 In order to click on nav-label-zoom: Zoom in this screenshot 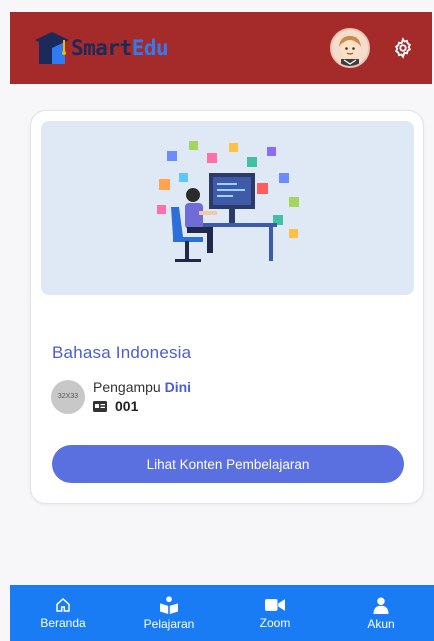, I will do `click(275, 622)`.